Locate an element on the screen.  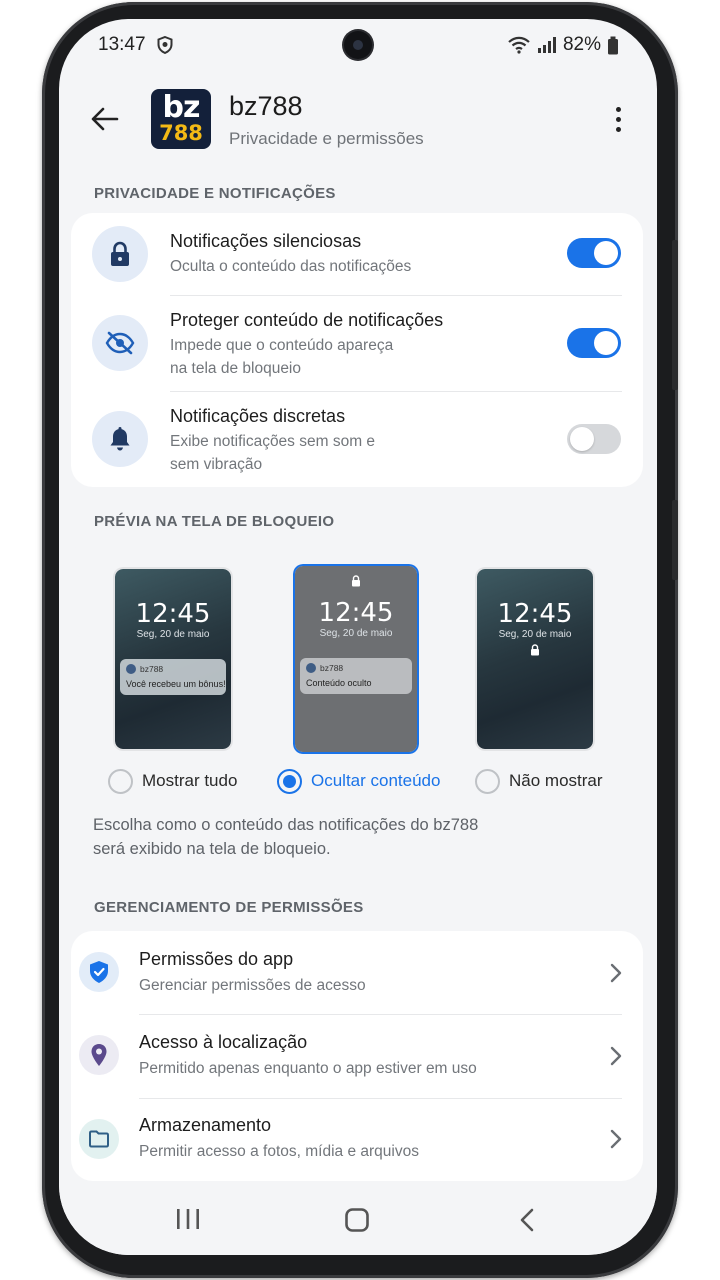
radio-show-all is located at coordinates (120, 781).